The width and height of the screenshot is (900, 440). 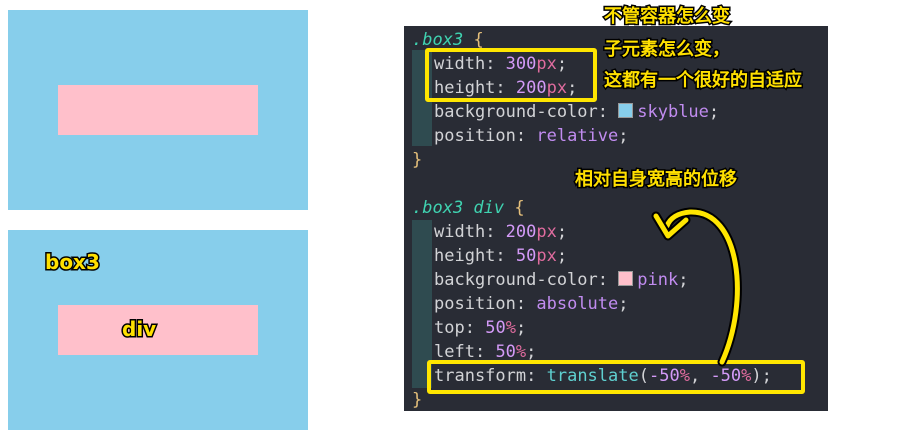 What do you see at coordinates (501, 232) in the screenshot?
I see `code-line-9: width: 200px;` at bounding box center [501, 232].